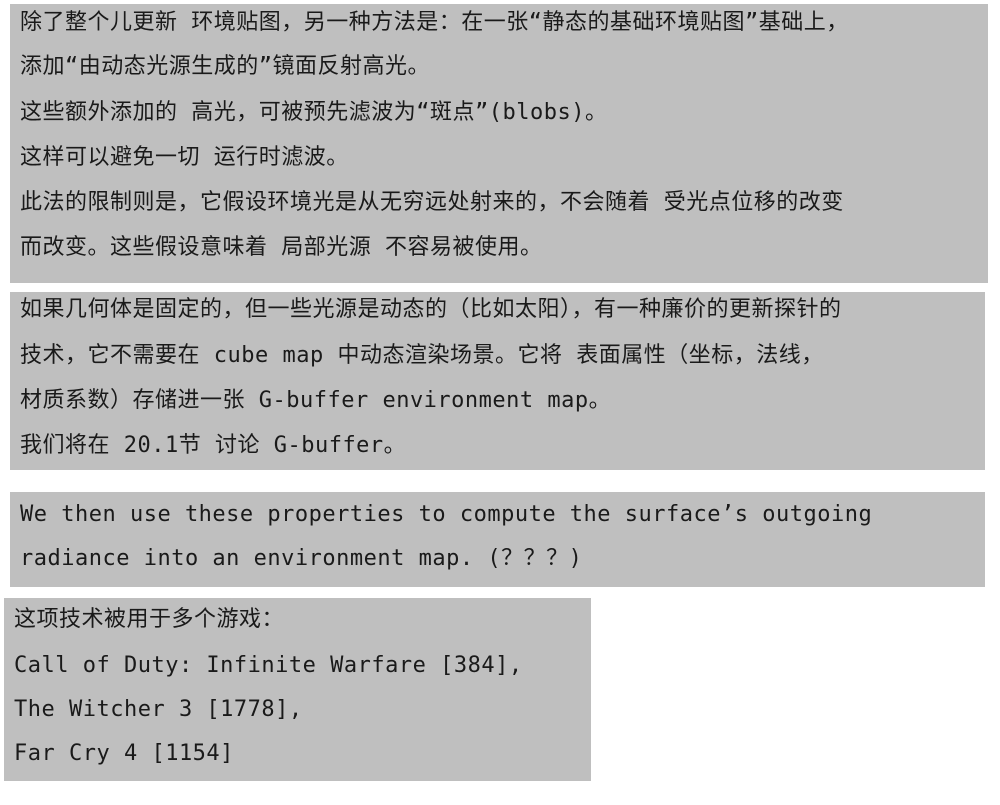 This screenshot has height=805, width=1000. Describe the element at coordinates (434, 22) in the screenshot. I see `text-line: 除了整个儿更新 环境贴图，另一种方法是：在一张“静态的基础环境贴图”基础上，` at that location.